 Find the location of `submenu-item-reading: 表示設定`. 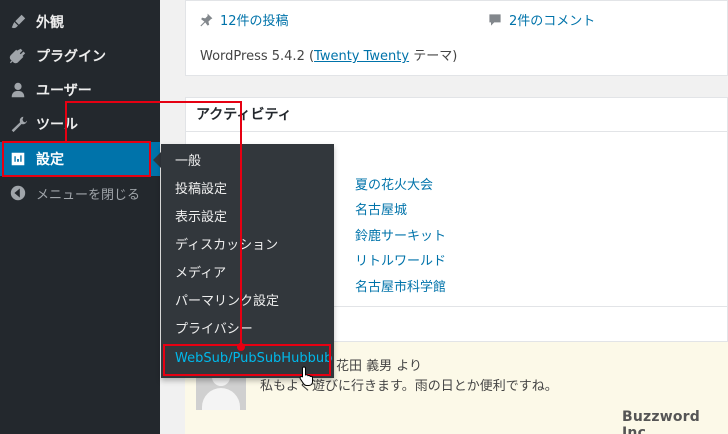

submenu-item-reading: 表示設定 is located at coordinates (201, 218).